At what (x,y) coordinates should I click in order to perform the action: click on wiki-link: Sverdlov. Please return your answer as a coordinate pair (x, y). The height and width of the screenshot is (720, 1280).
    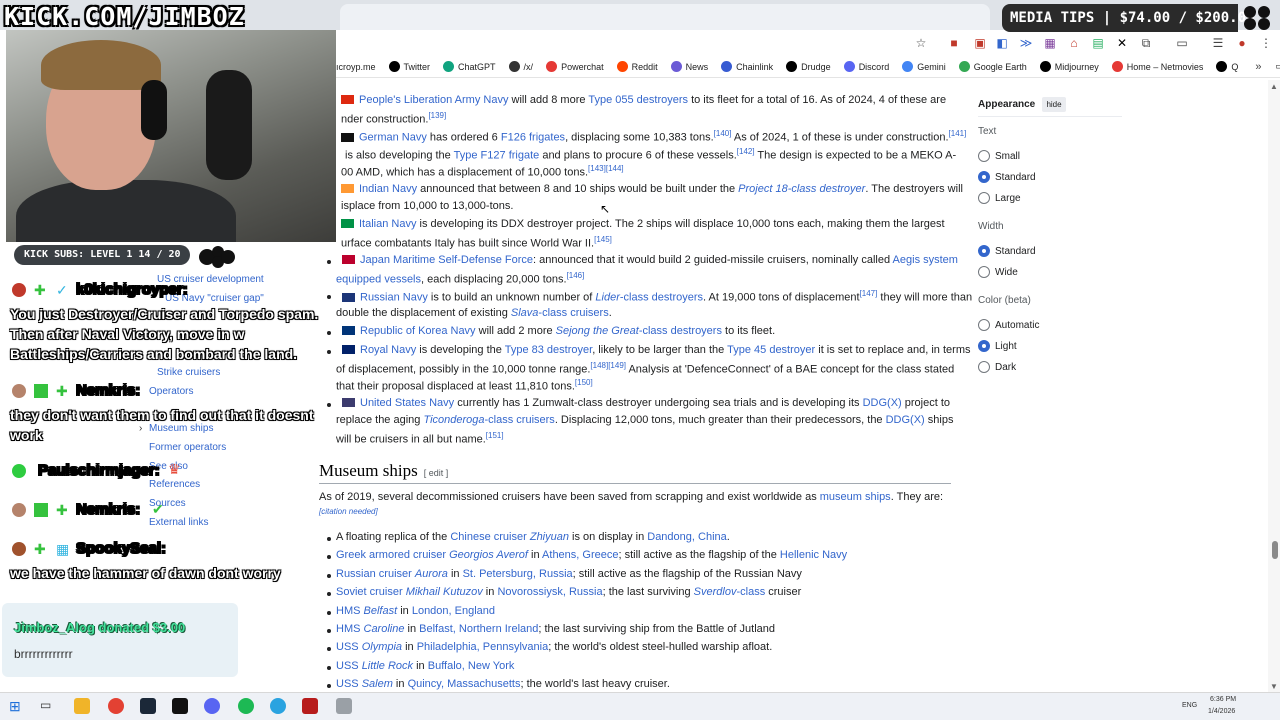
    Looking at the image, I should click on (715, 592).